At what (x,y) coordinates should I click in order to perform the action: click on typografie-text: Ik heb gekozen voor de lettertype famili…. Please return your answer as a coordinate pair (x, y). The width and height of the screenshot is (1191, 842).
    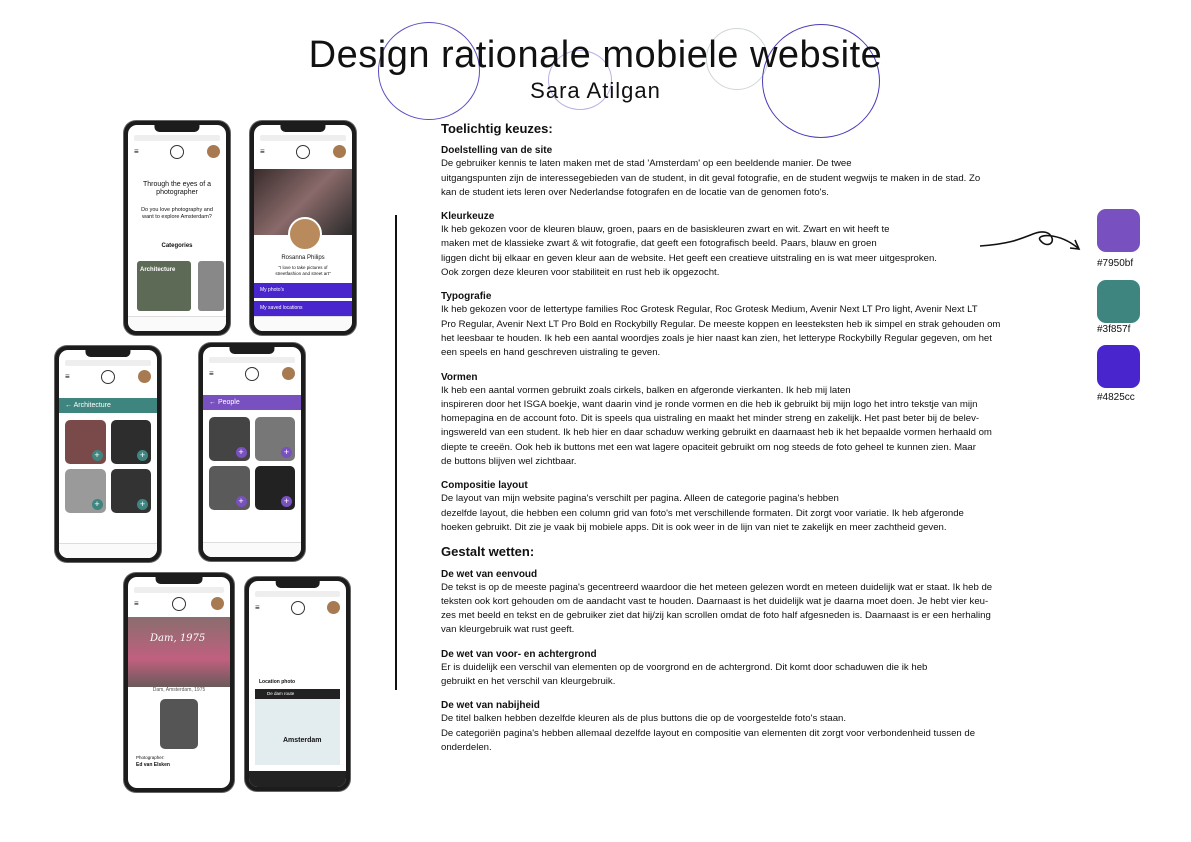
    Looking at the image, I should click on (721, 331).